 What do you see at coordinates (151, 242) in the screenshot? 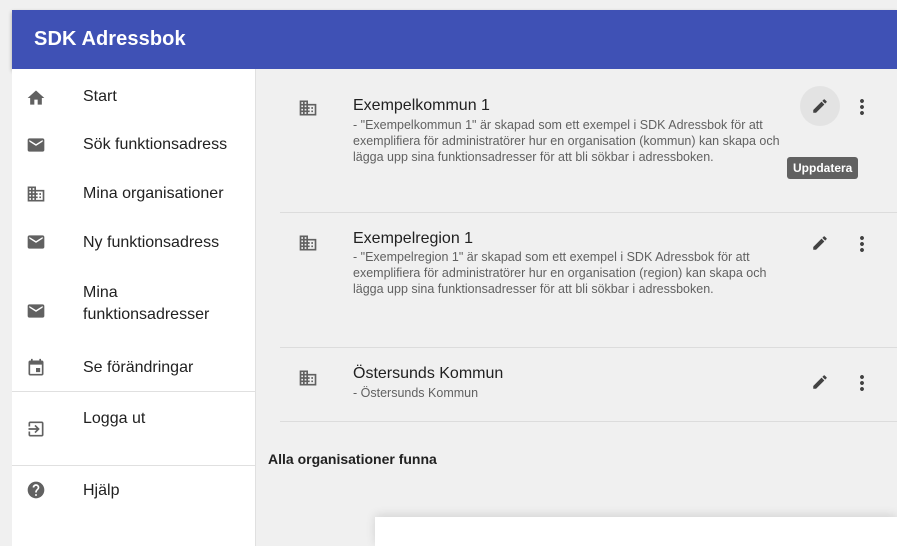
I see `sidebar-item-label: Ny funktionsadress` at bounding box center [151, 242].